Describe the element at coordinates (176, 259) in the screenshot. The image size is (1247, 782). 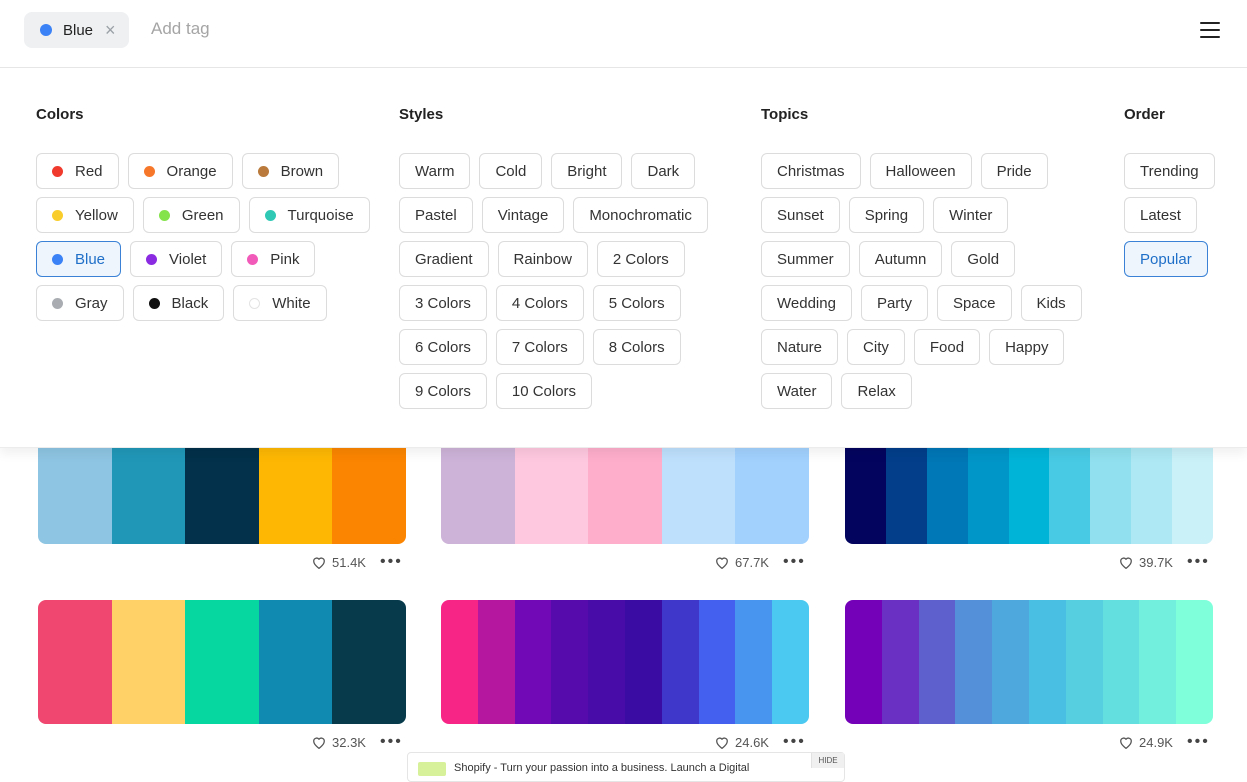
I see `color-chip-violet: Violet` at that location.